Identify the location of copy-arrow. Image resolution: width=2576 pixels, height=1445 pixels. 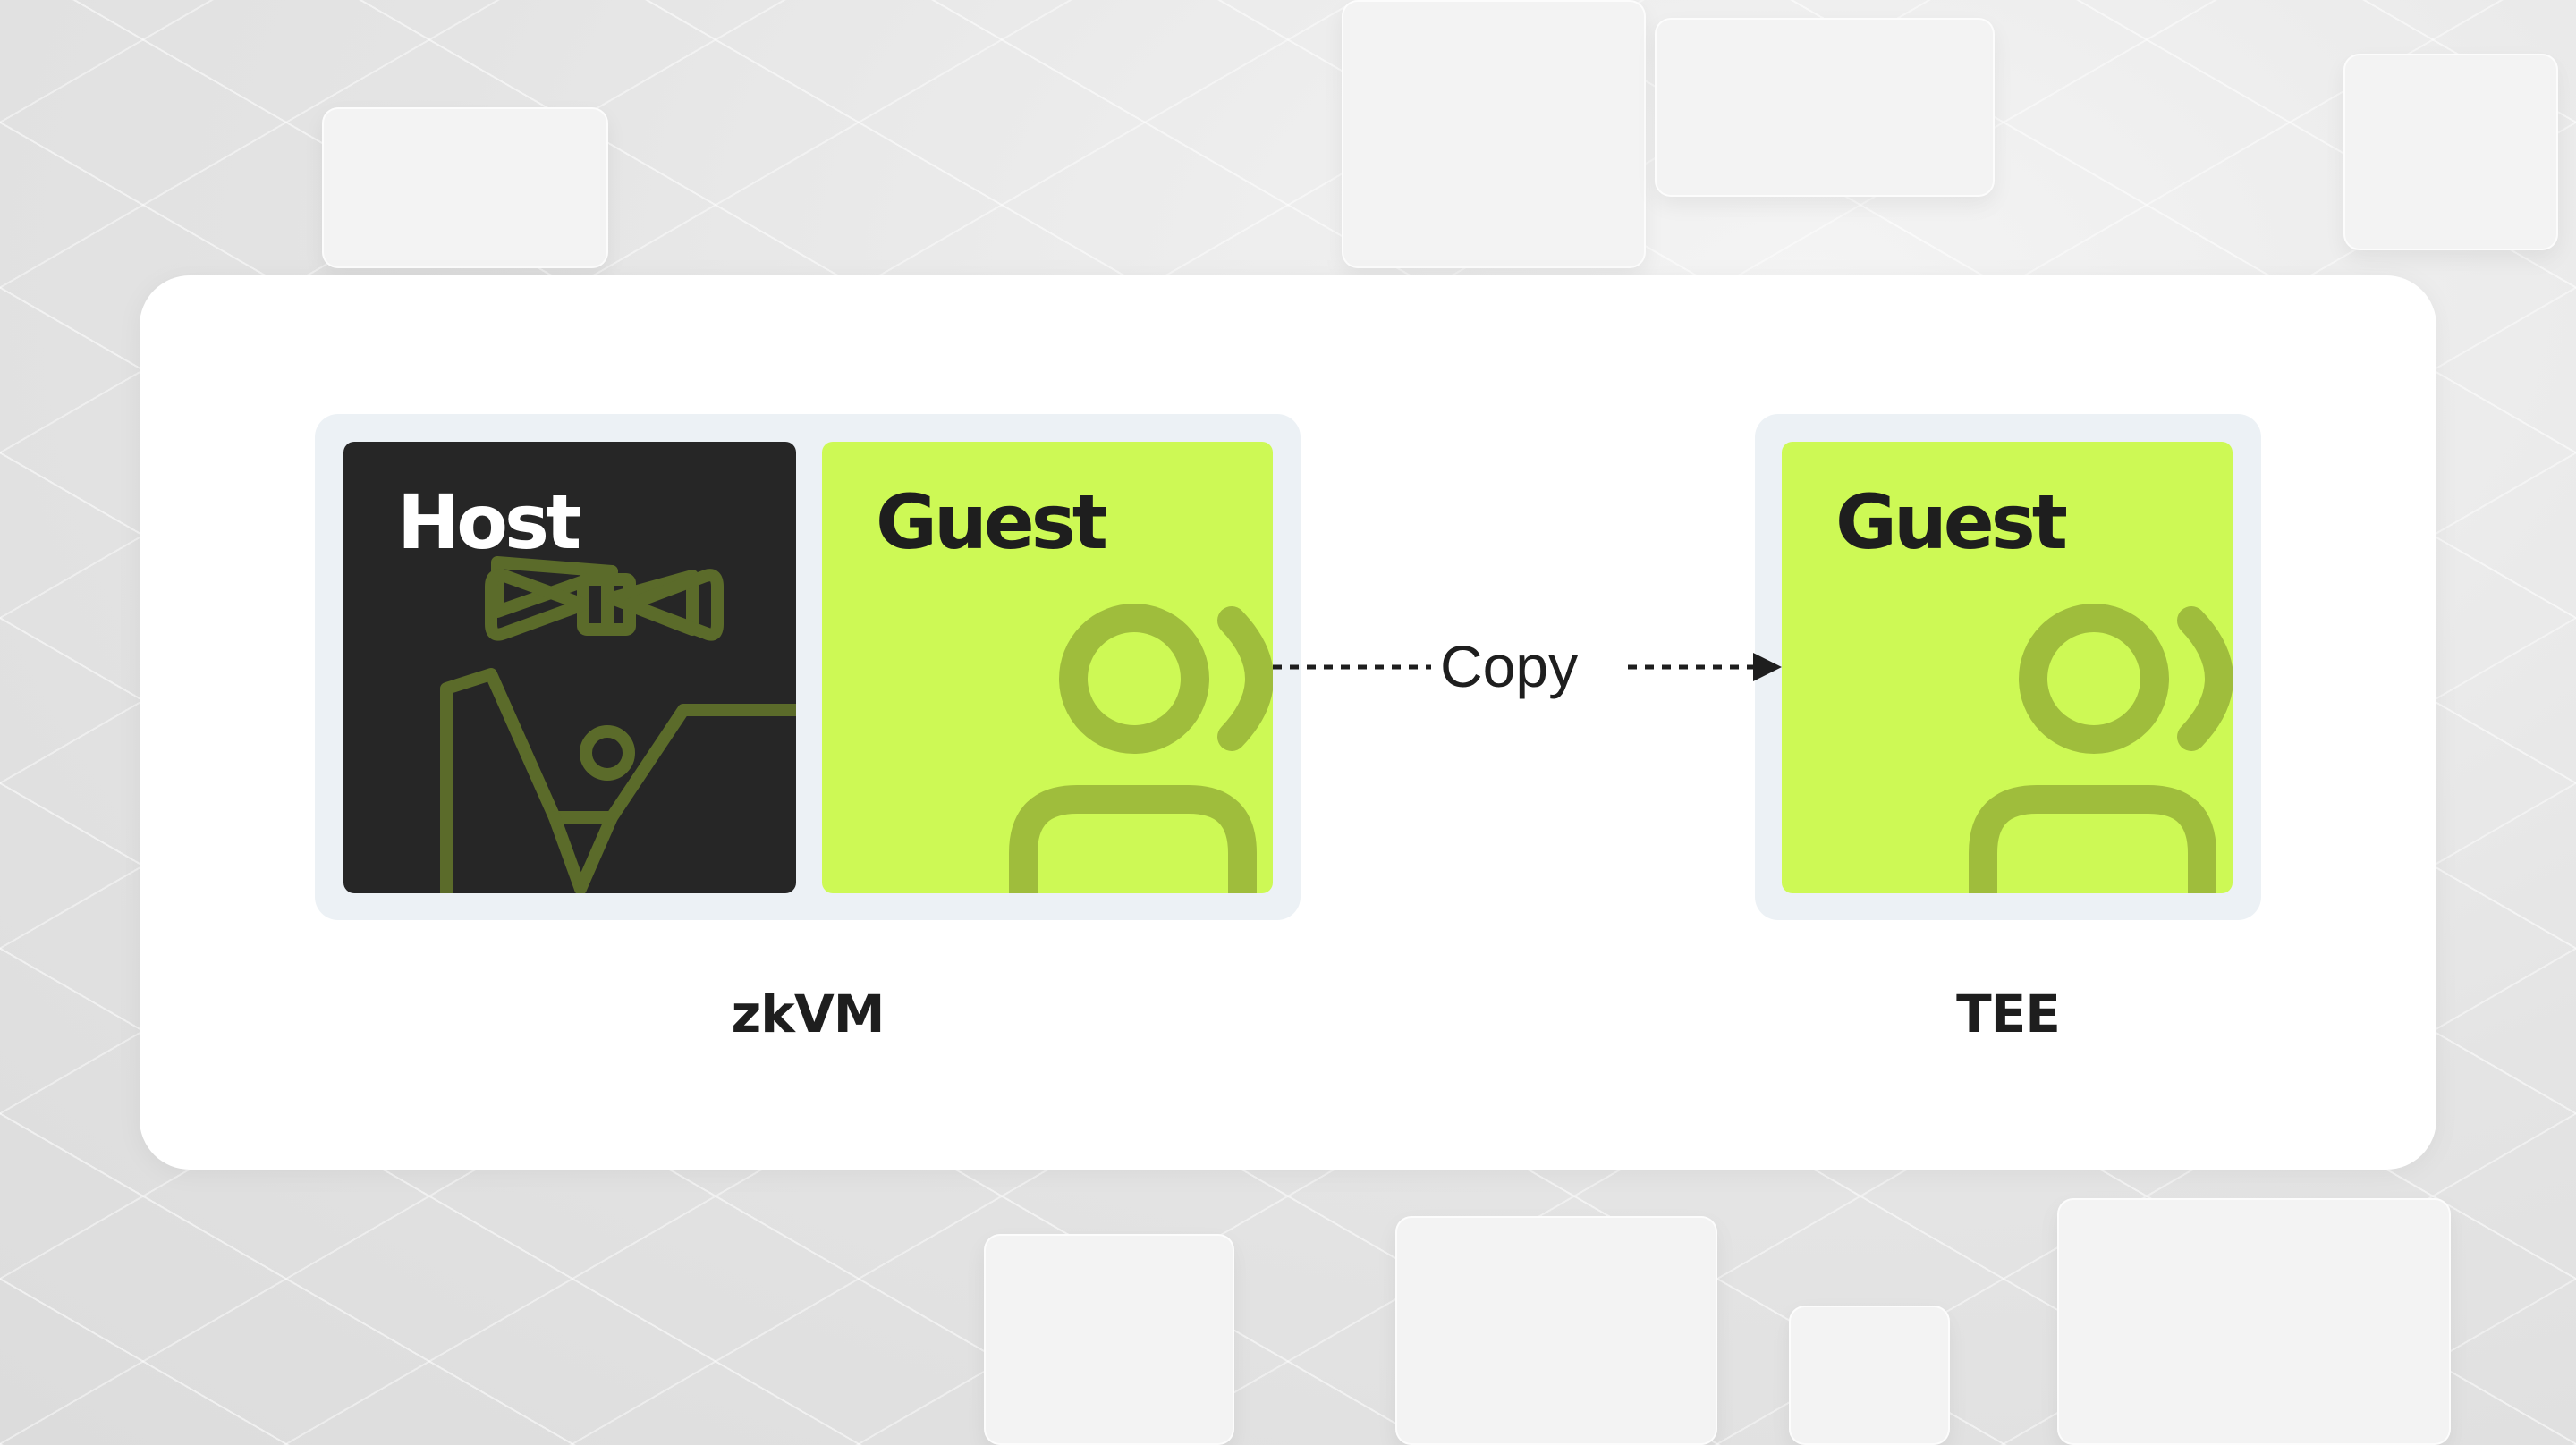
(1527, 667).